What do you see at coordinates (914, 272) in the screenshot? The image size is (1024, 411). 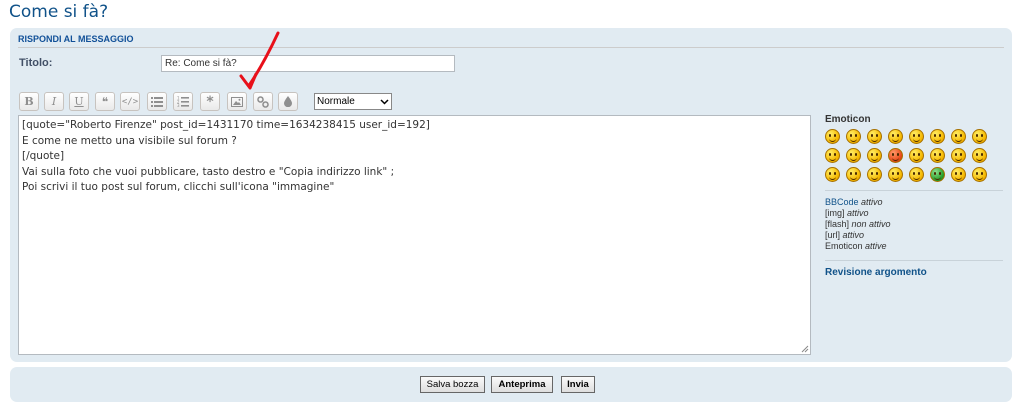 I see `topic-review-link: Revisione argomento` at bounding box center [914, 272].